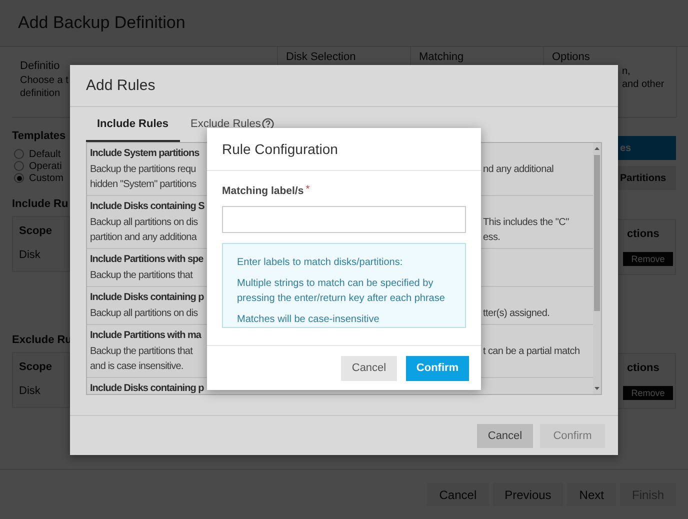 The height and width of the screenshot is (519, 688). I want to click on page-title: Add Backup Definition, so click(102, 23).